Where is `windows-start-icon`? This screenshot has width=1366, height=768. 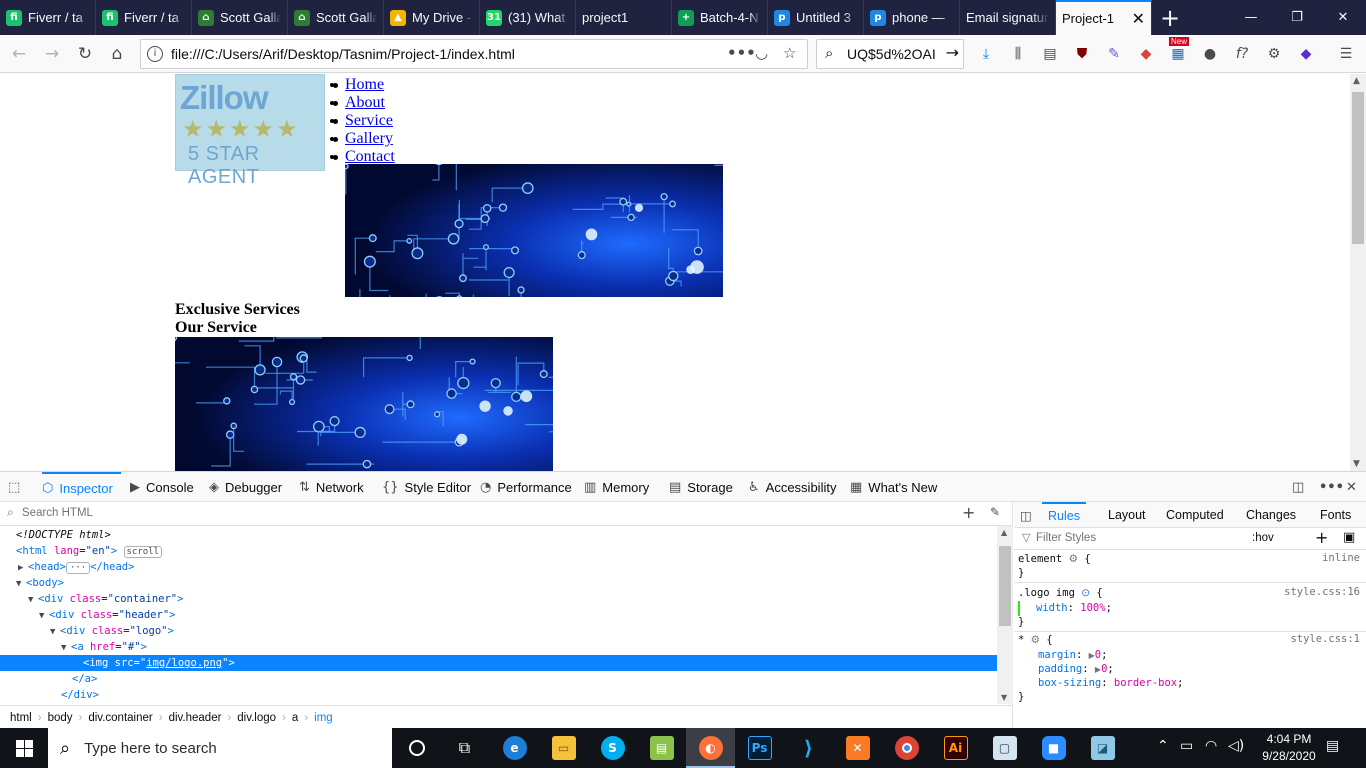 windows-start-icon is located at coordinates (24, 748).